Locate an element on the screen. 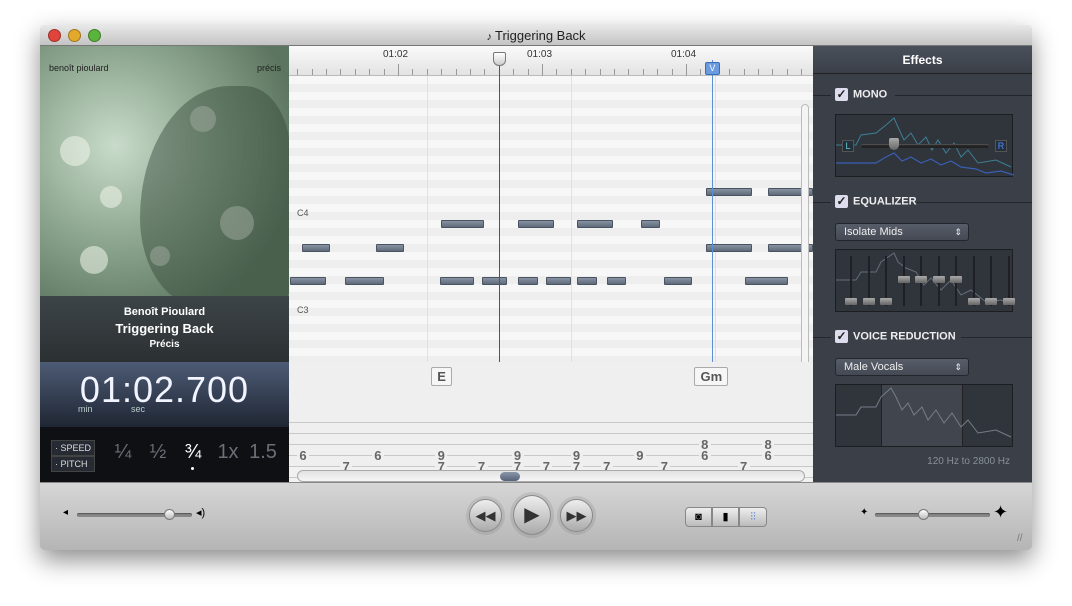 This screenshot has height=606, width=1072. resize-grip-icon: // is located at coordinates (1020, 538).